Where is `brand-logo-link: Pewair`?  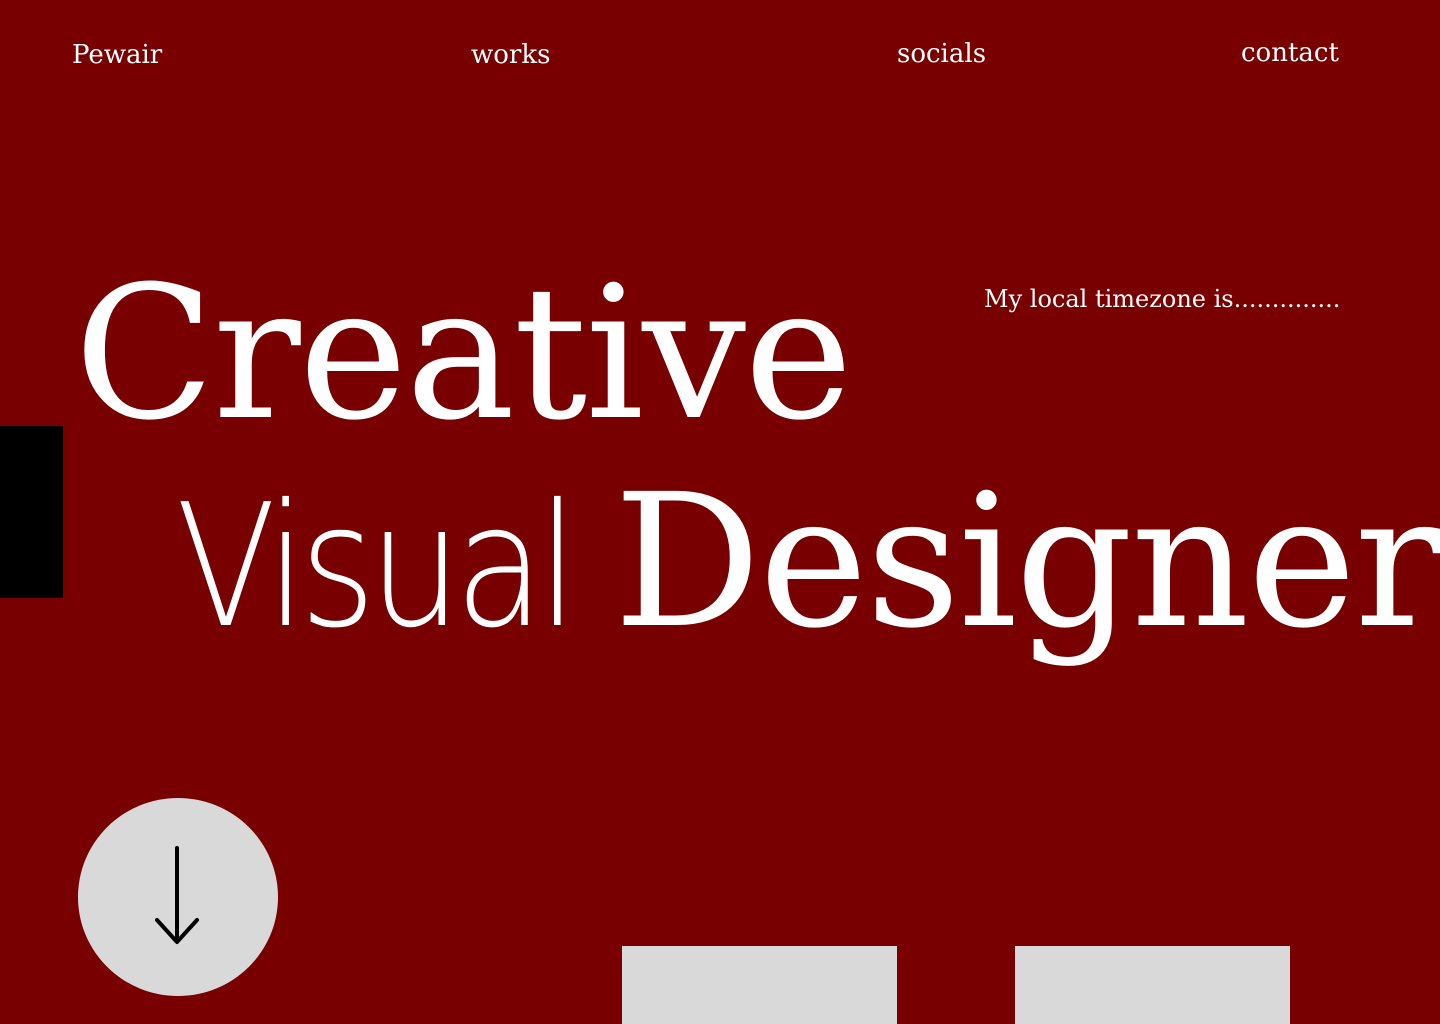
brand-logo-link: Pewair is located at coordinates (117, 55).